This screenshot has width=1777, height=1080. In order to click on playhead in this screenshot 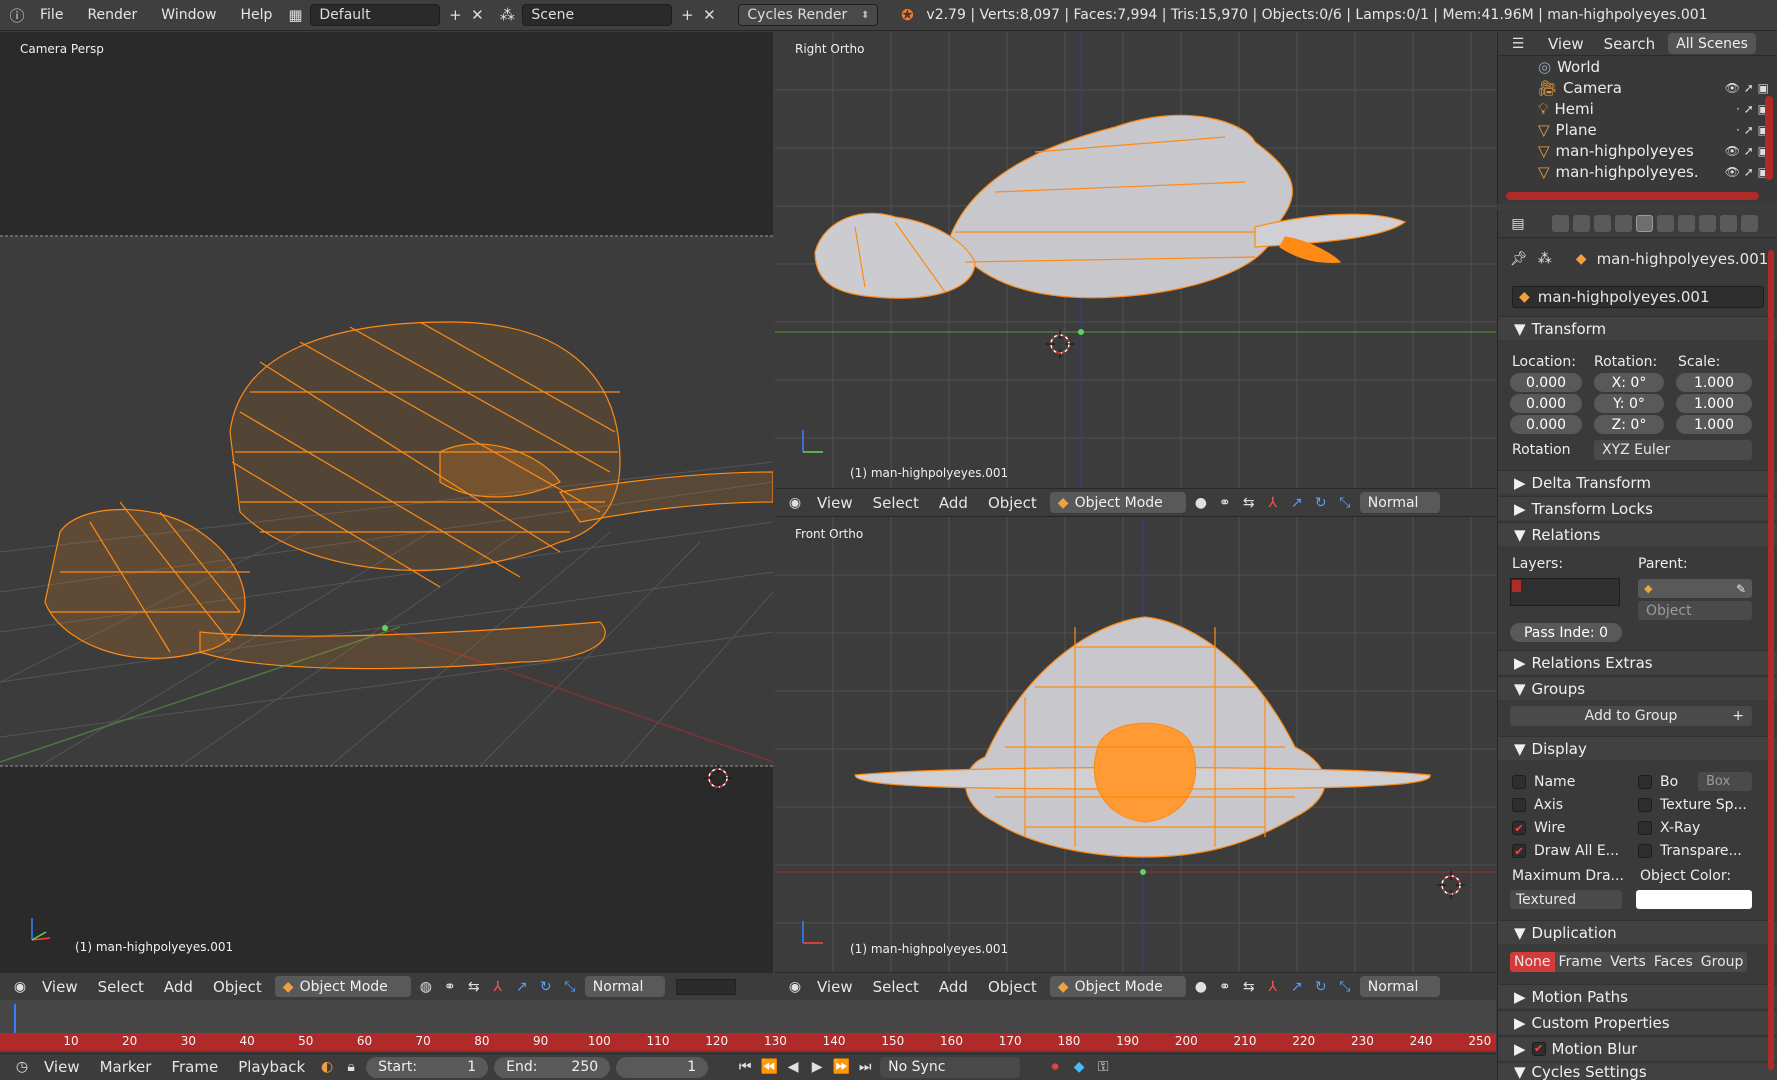, I will do `click(15, 1019)`.